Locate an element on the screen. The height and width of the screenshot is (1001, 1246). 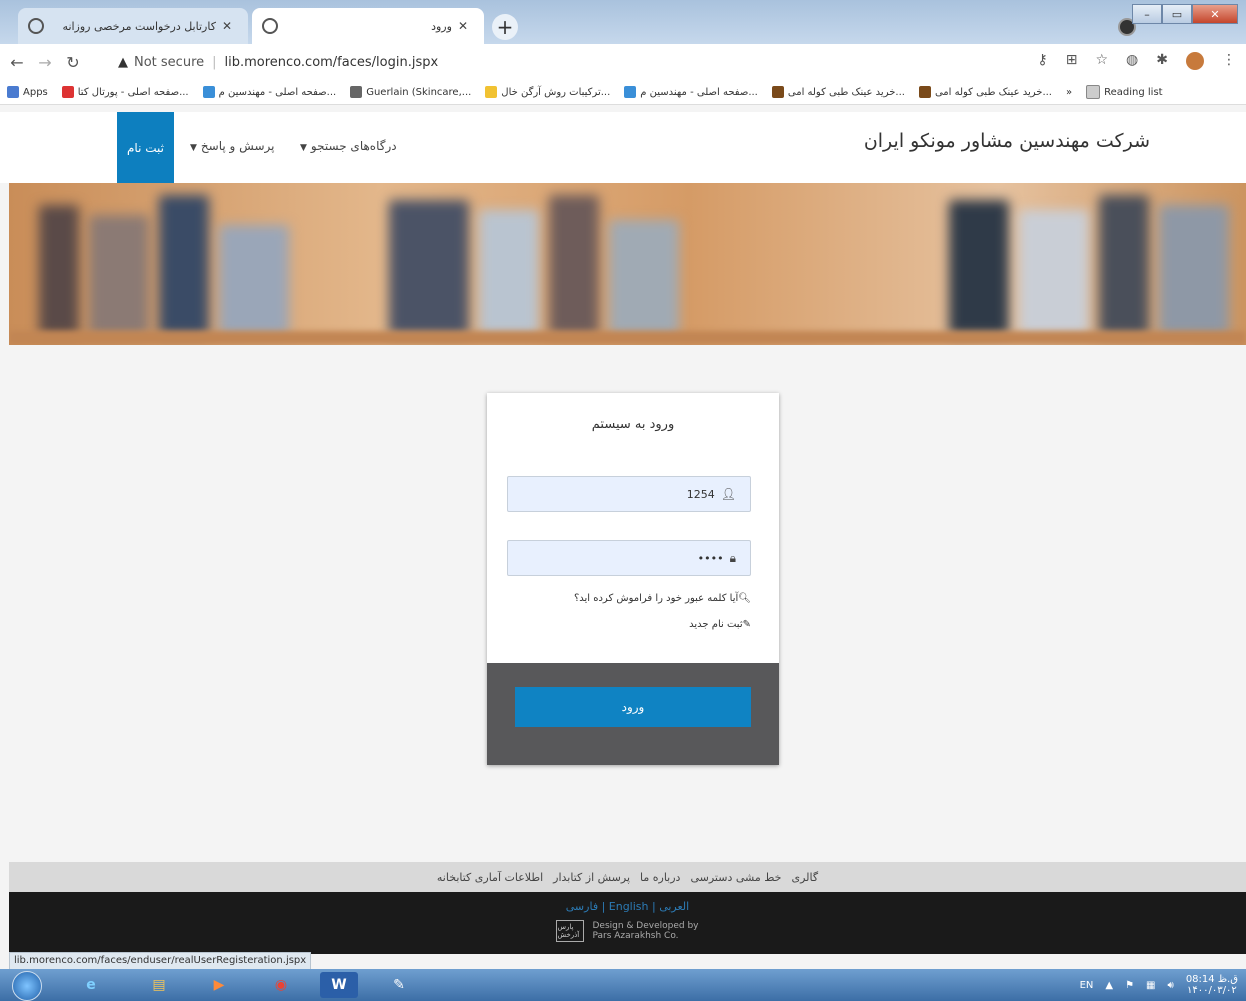
tab-leave-request: کارتابل درخواست مرخصی روزانه ✕ is located at coordinates (133, 26).